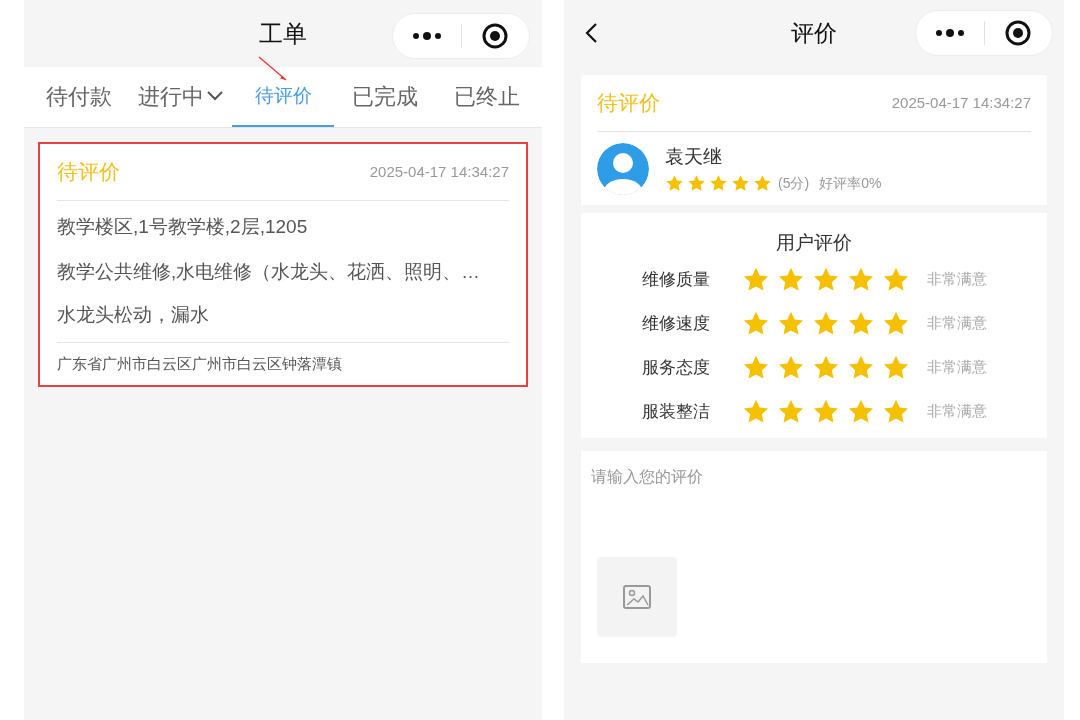 Image resolution: width=1080 pixels, height=720 pixels. What do you see at coordinates (676, 367) in the screenshot?
I see `rating-label: 服务态度` at bounding box center [676, 367].